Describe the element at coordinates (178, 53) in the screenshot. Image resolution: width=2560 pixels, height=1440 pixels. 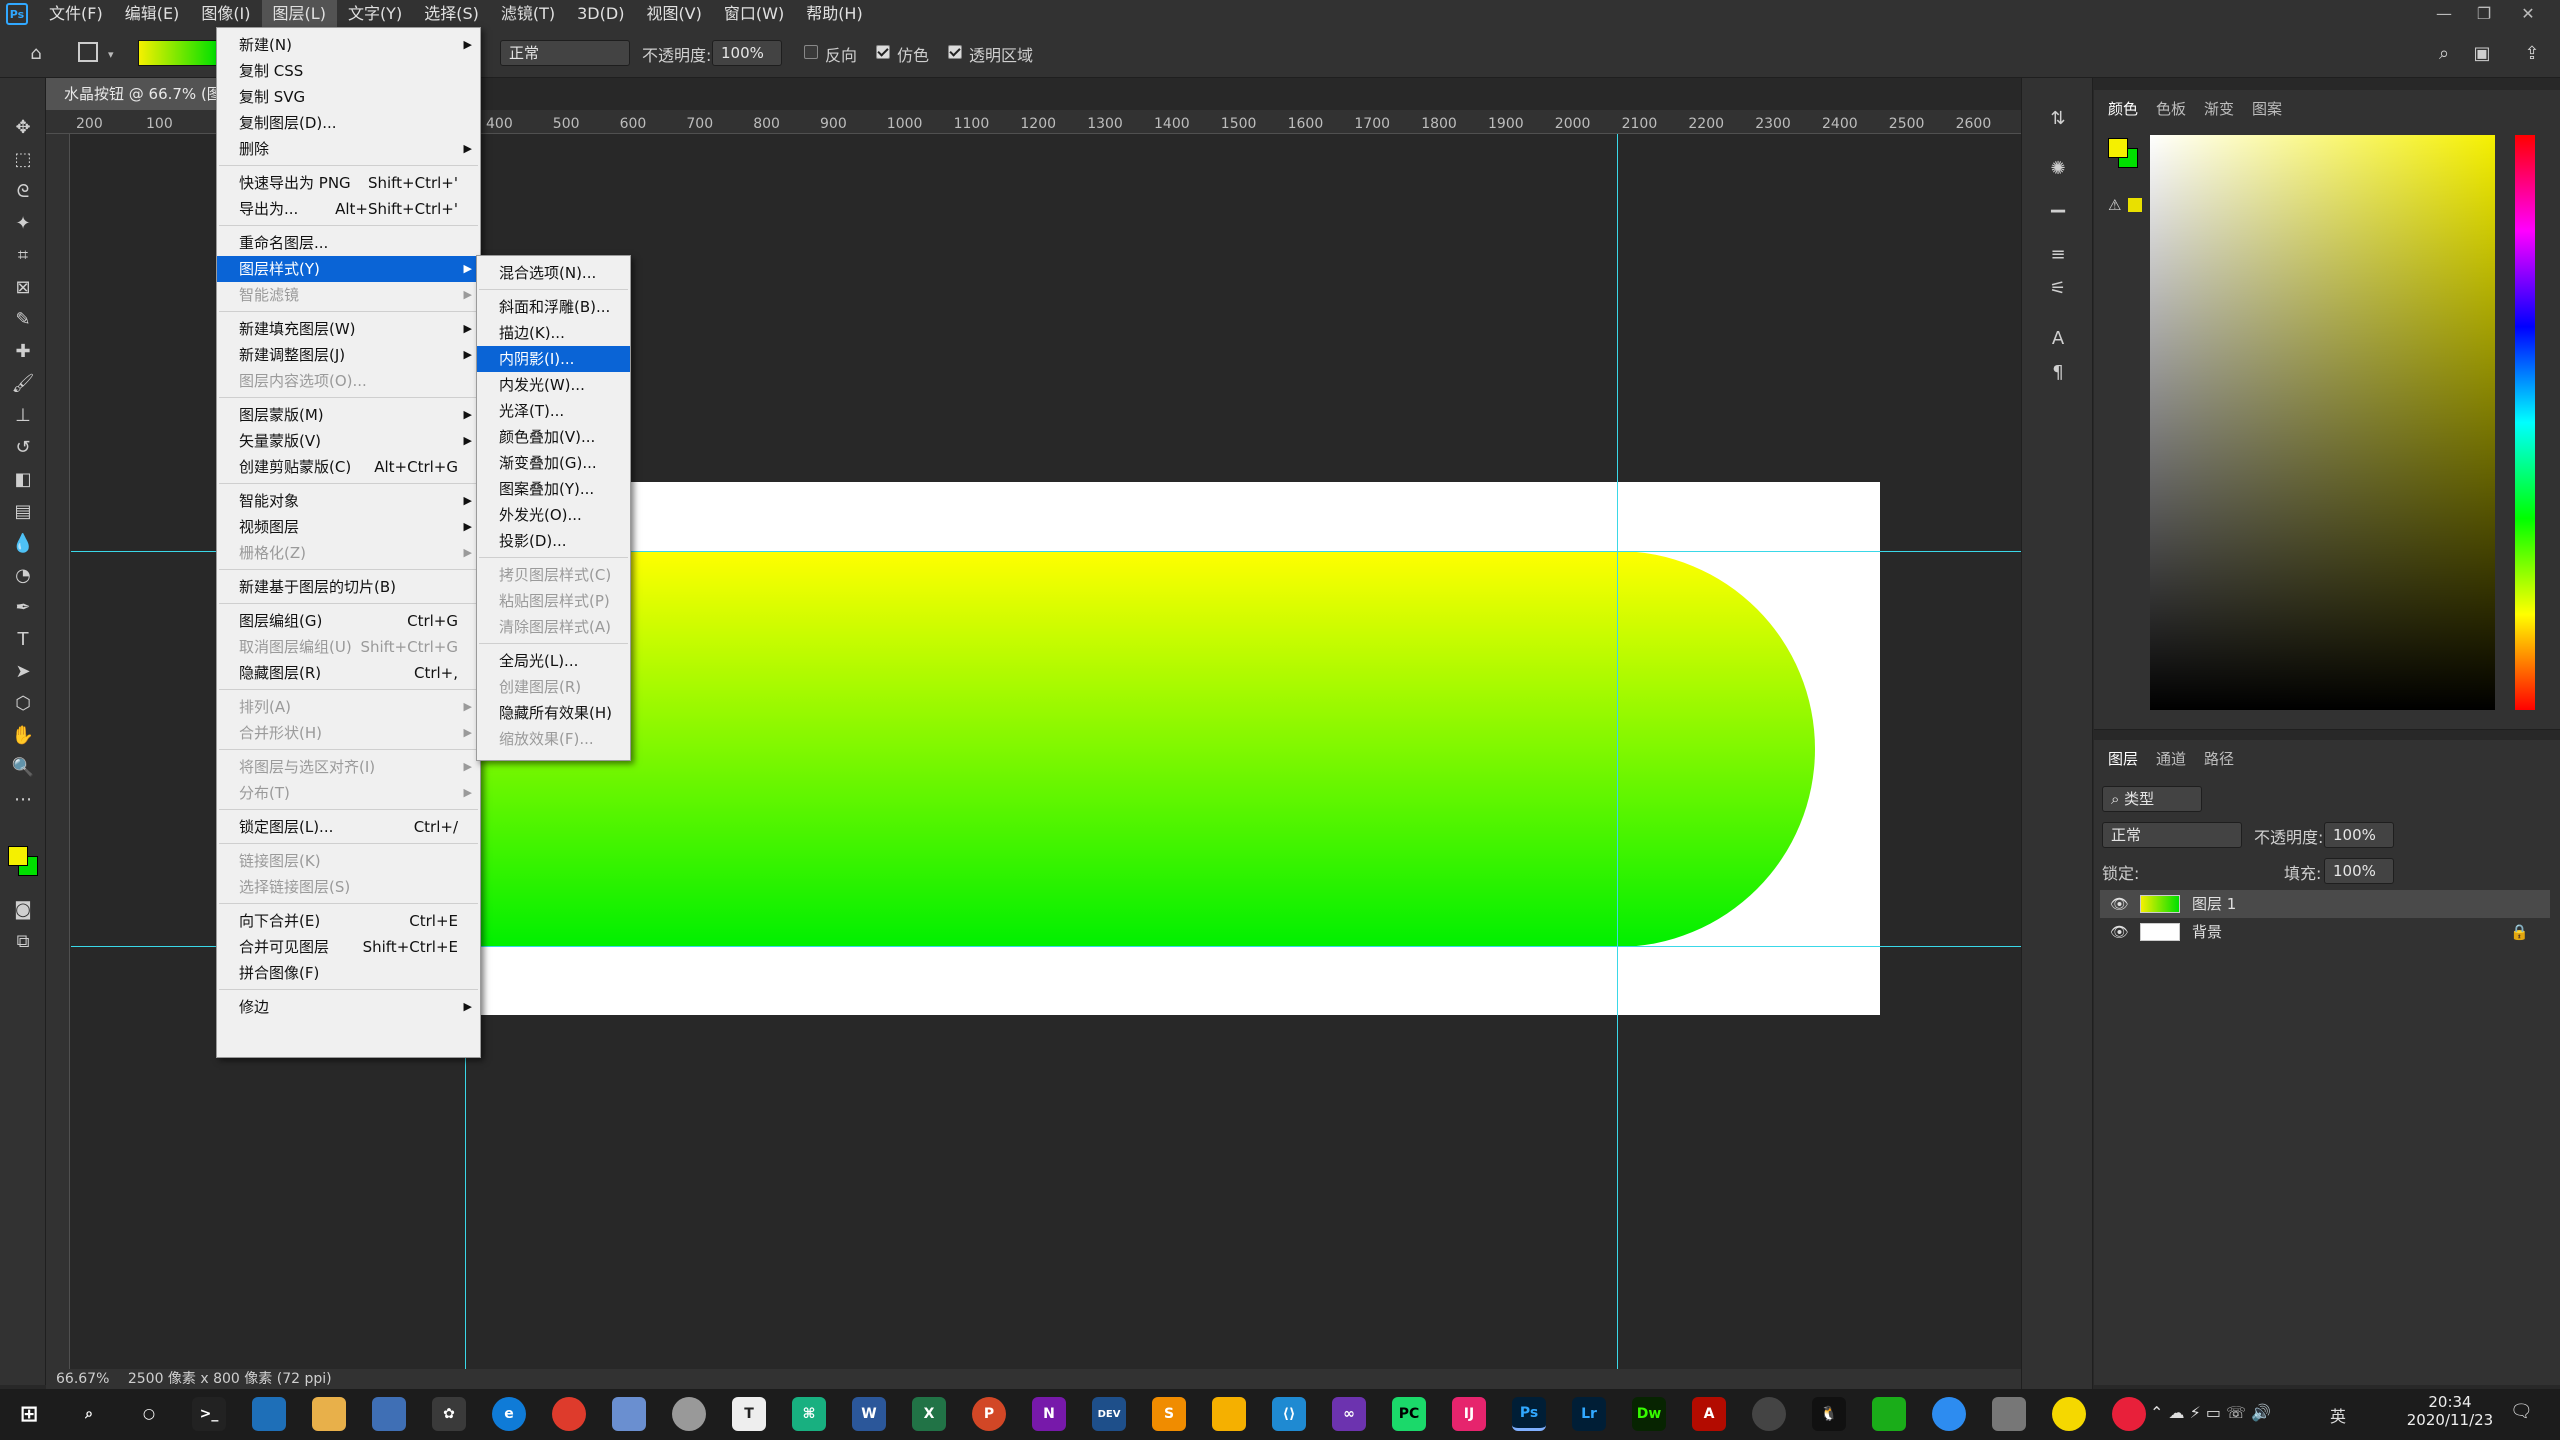
I see `gradient-swatch` at that location.